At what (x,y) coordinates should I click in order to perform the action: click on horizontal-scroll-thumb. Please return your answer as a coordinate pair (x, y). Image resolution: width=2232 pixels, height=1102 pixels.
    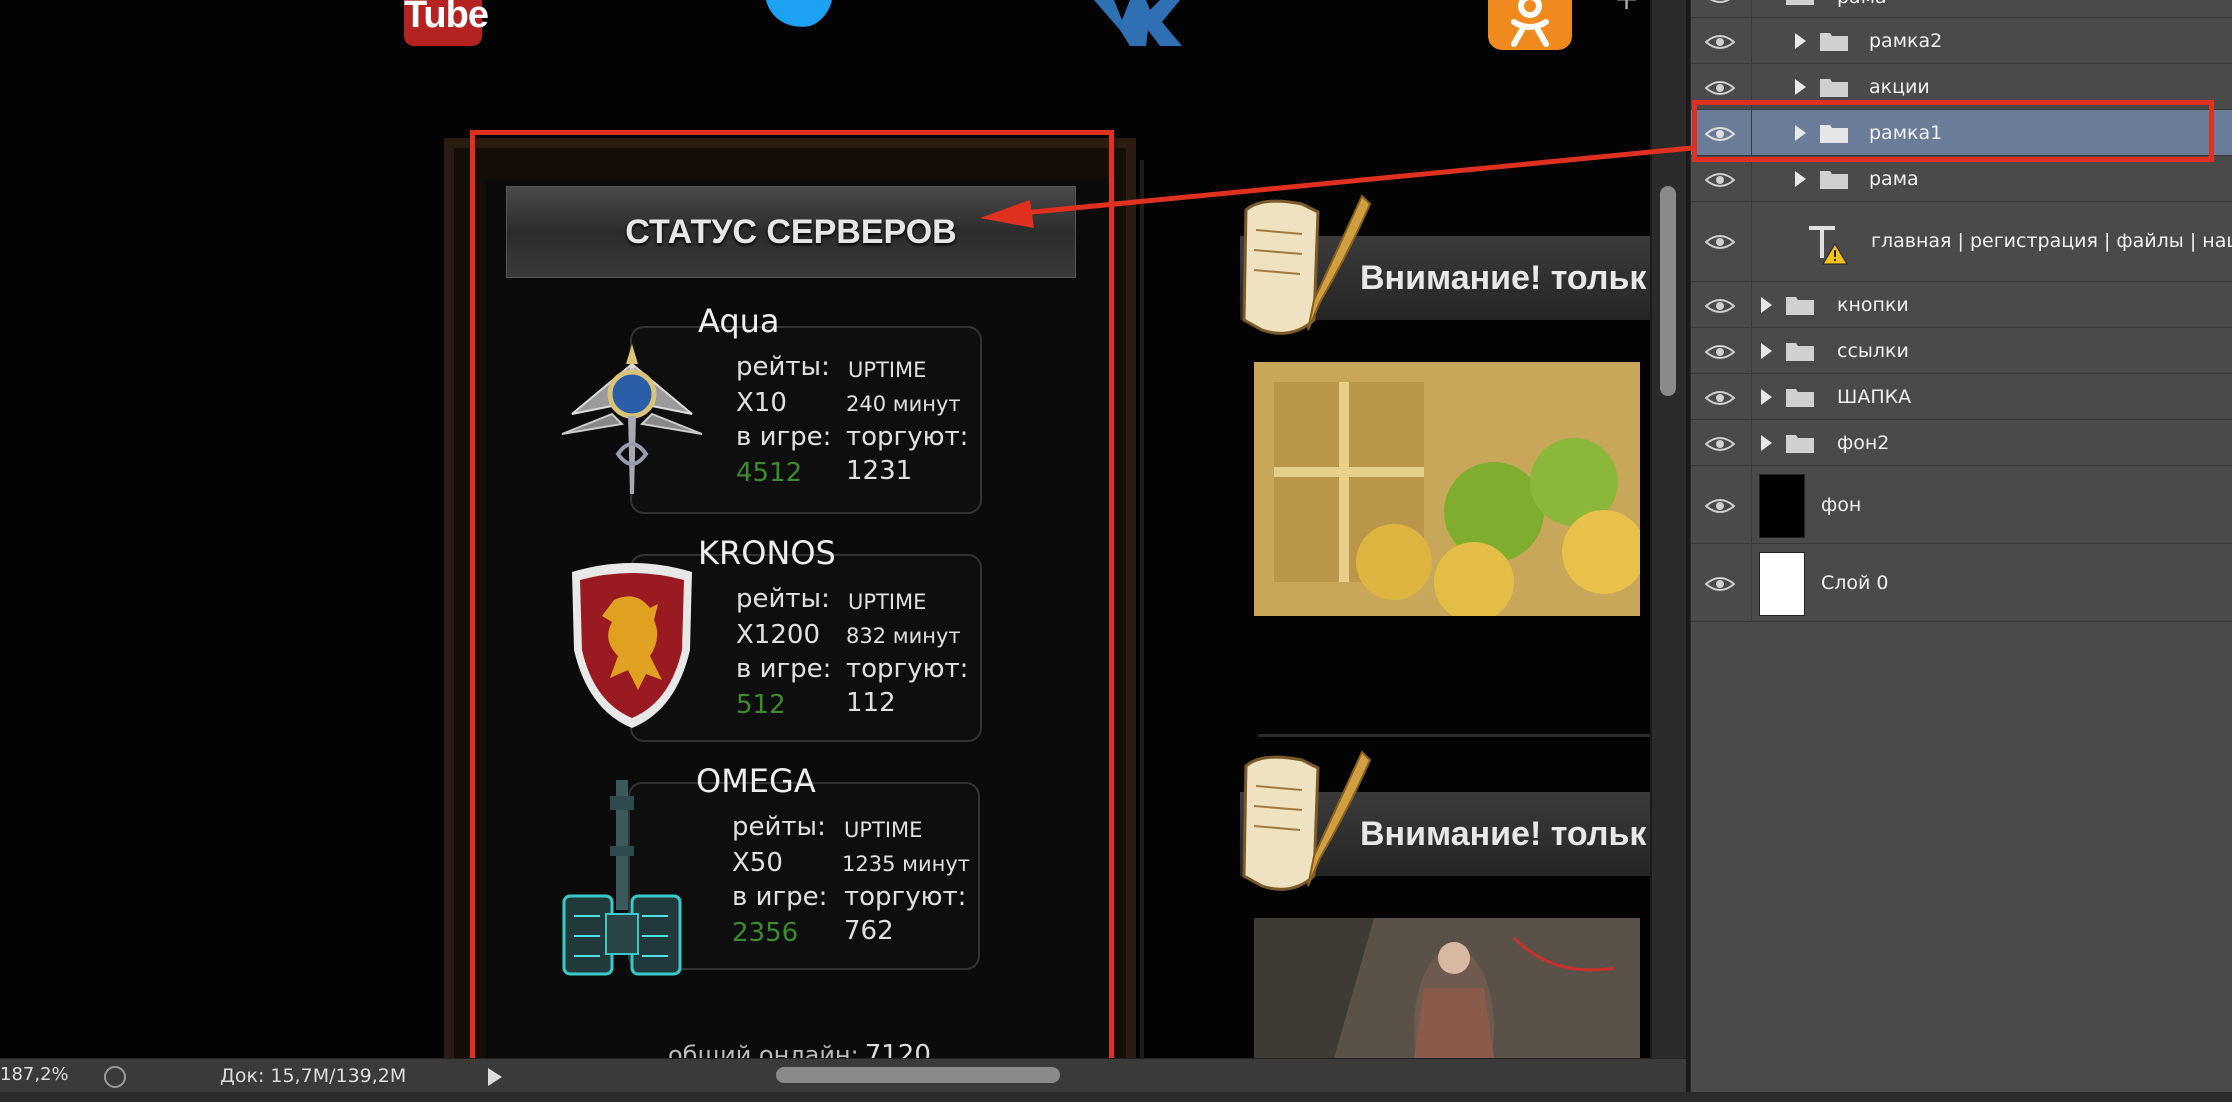
    Looking at the image, I should click on (918, 1075).